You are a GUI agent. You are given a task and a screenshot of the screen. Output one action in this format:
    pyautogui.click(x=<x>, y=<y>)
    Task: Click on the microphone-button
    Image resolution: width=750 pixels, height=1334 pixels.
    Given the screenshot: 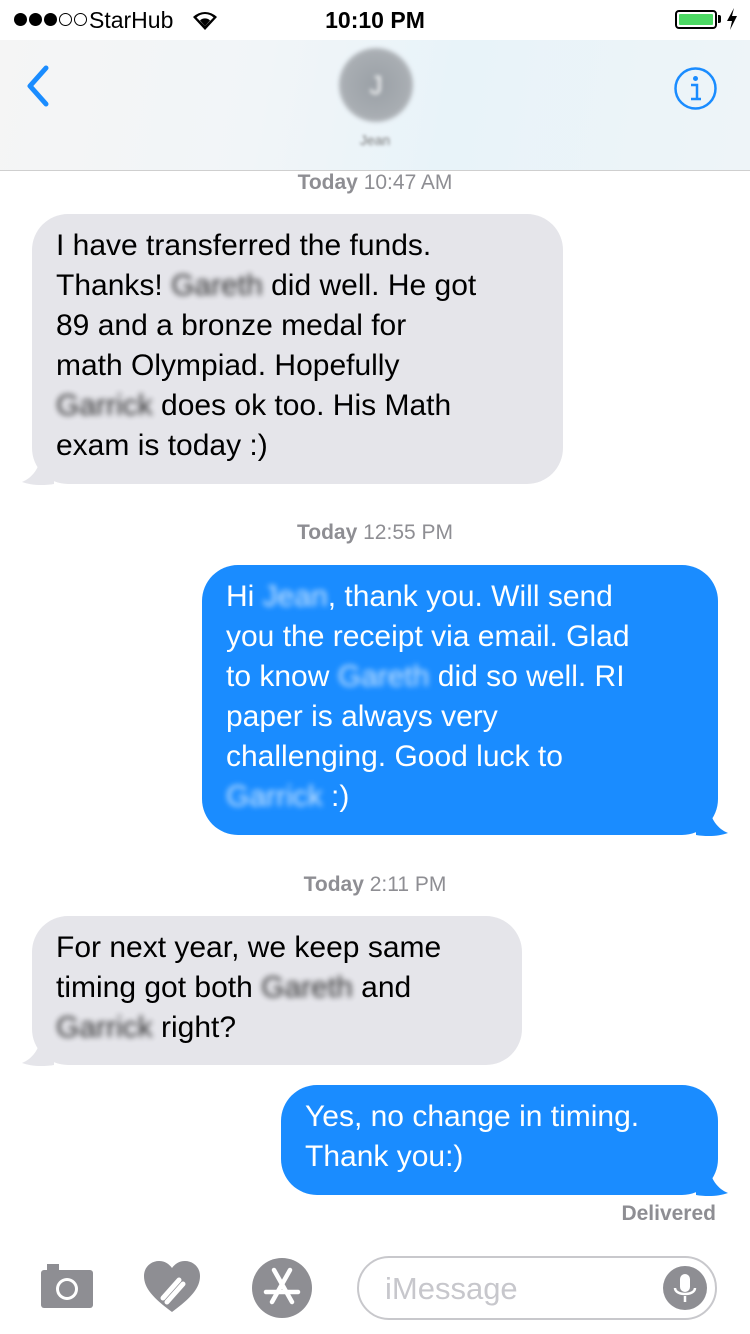 What is the action you would take?
    pyautogui.click(x=685, y=1288)
    